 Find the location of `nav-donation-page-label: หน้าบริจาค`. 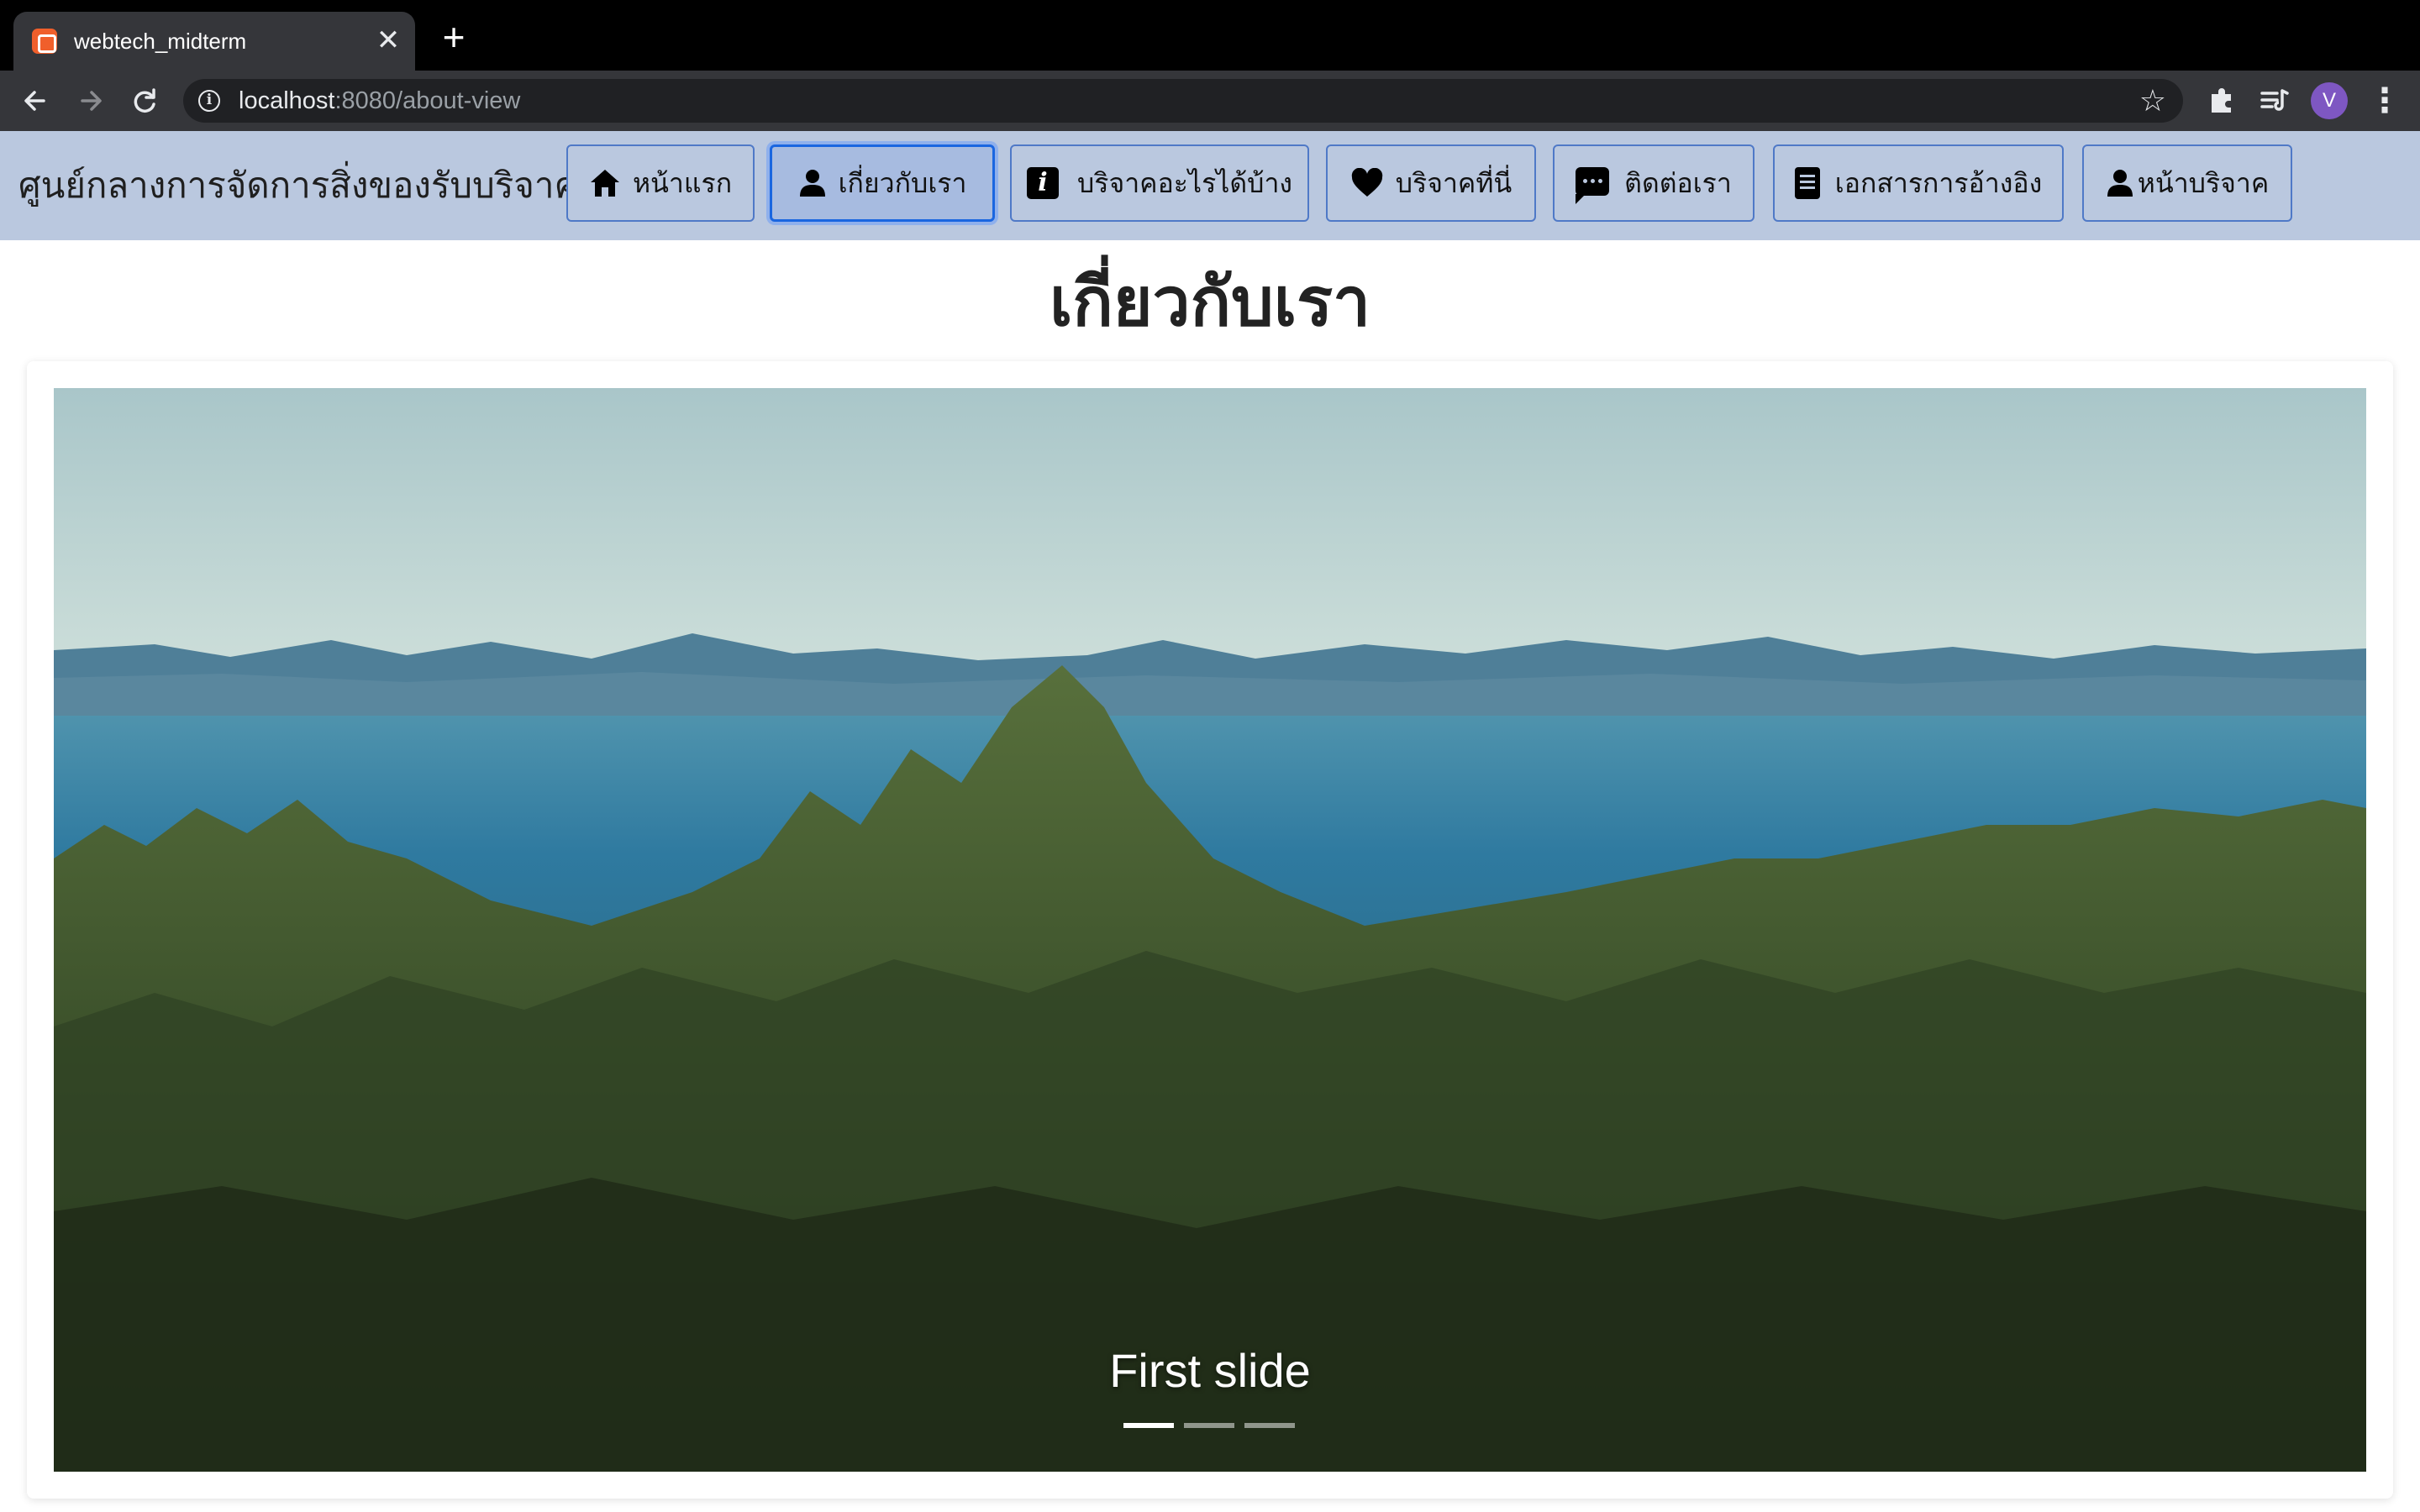

nav-donation-page-label: หน้าบริจาค is located at coordinates (2204, 182).